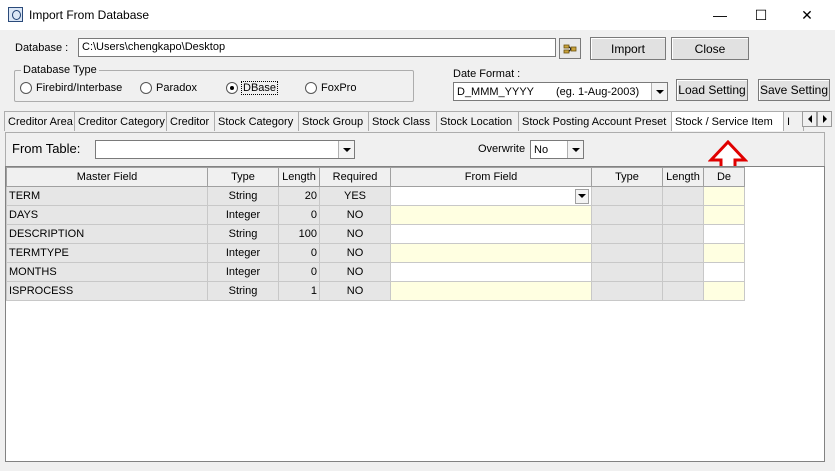 This screenshot has height=471, width=835. Describe the element at coordinates (176, 88) in the screenshot. I see `radio-label-paradox: Paradox` at that location.